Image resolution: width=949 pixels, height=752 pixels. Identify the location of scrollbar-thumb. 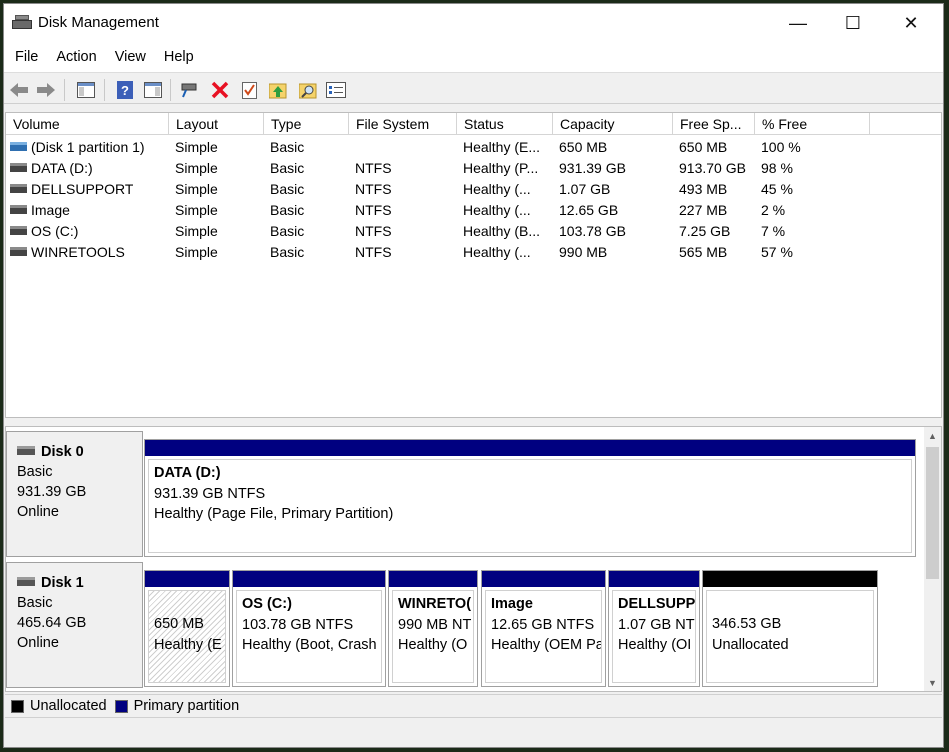
(932, 513).